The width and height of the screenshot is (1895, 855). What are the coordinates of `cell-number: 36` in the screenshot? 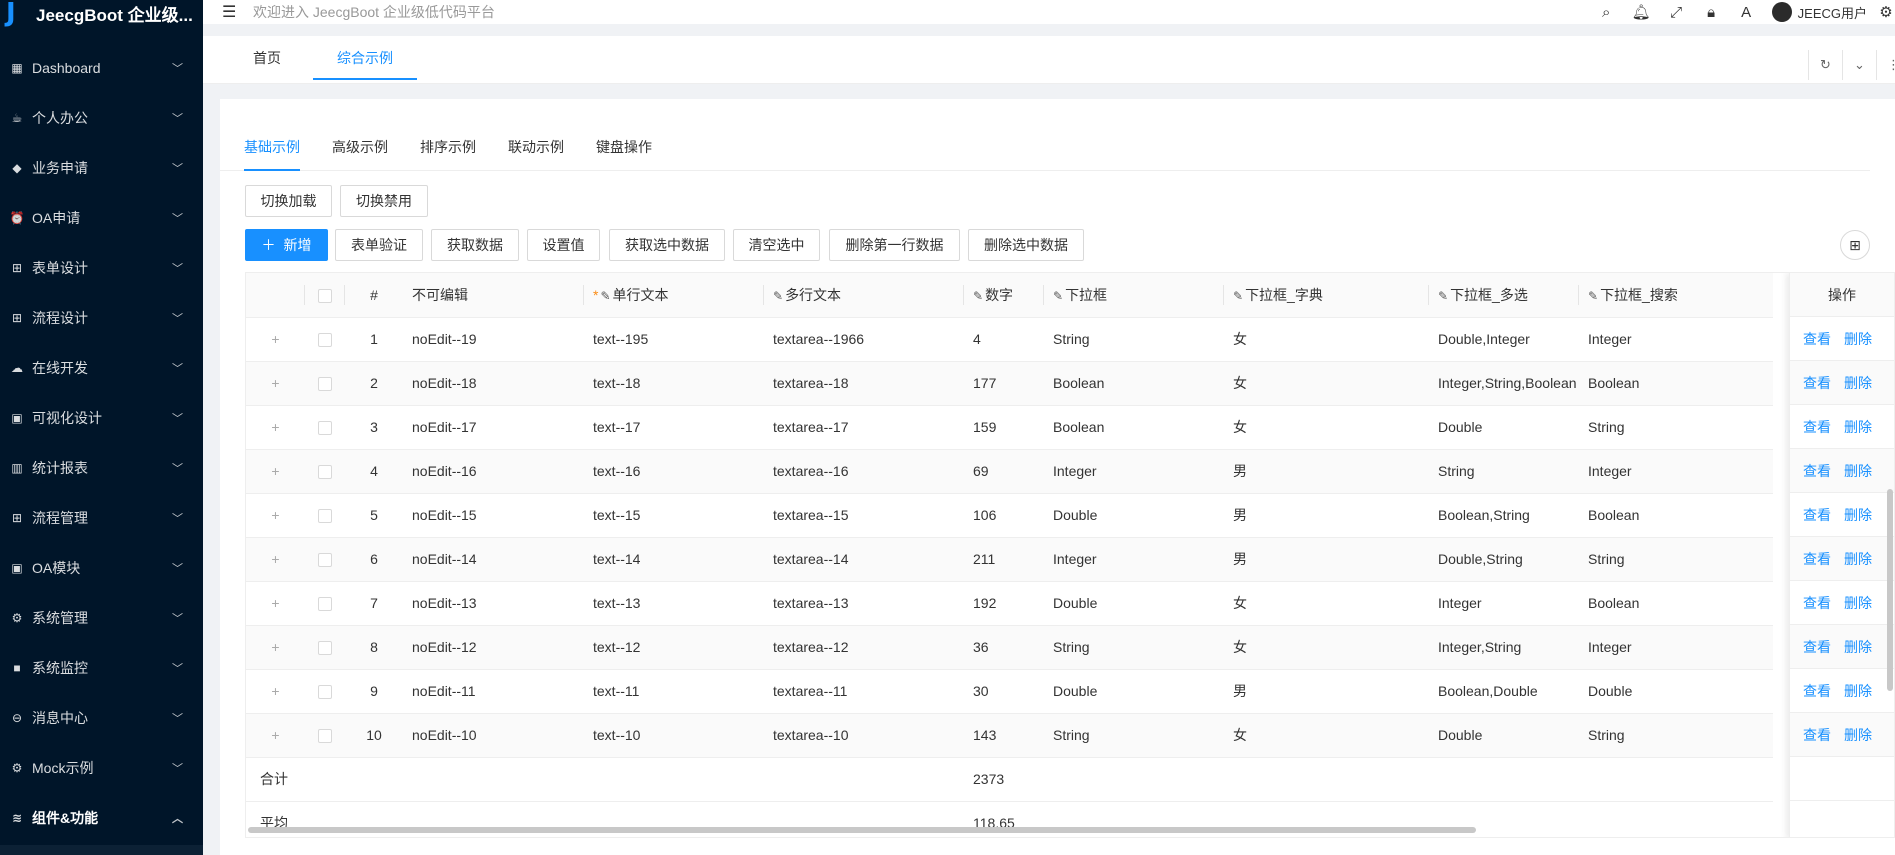 It's located at (1004, 647).